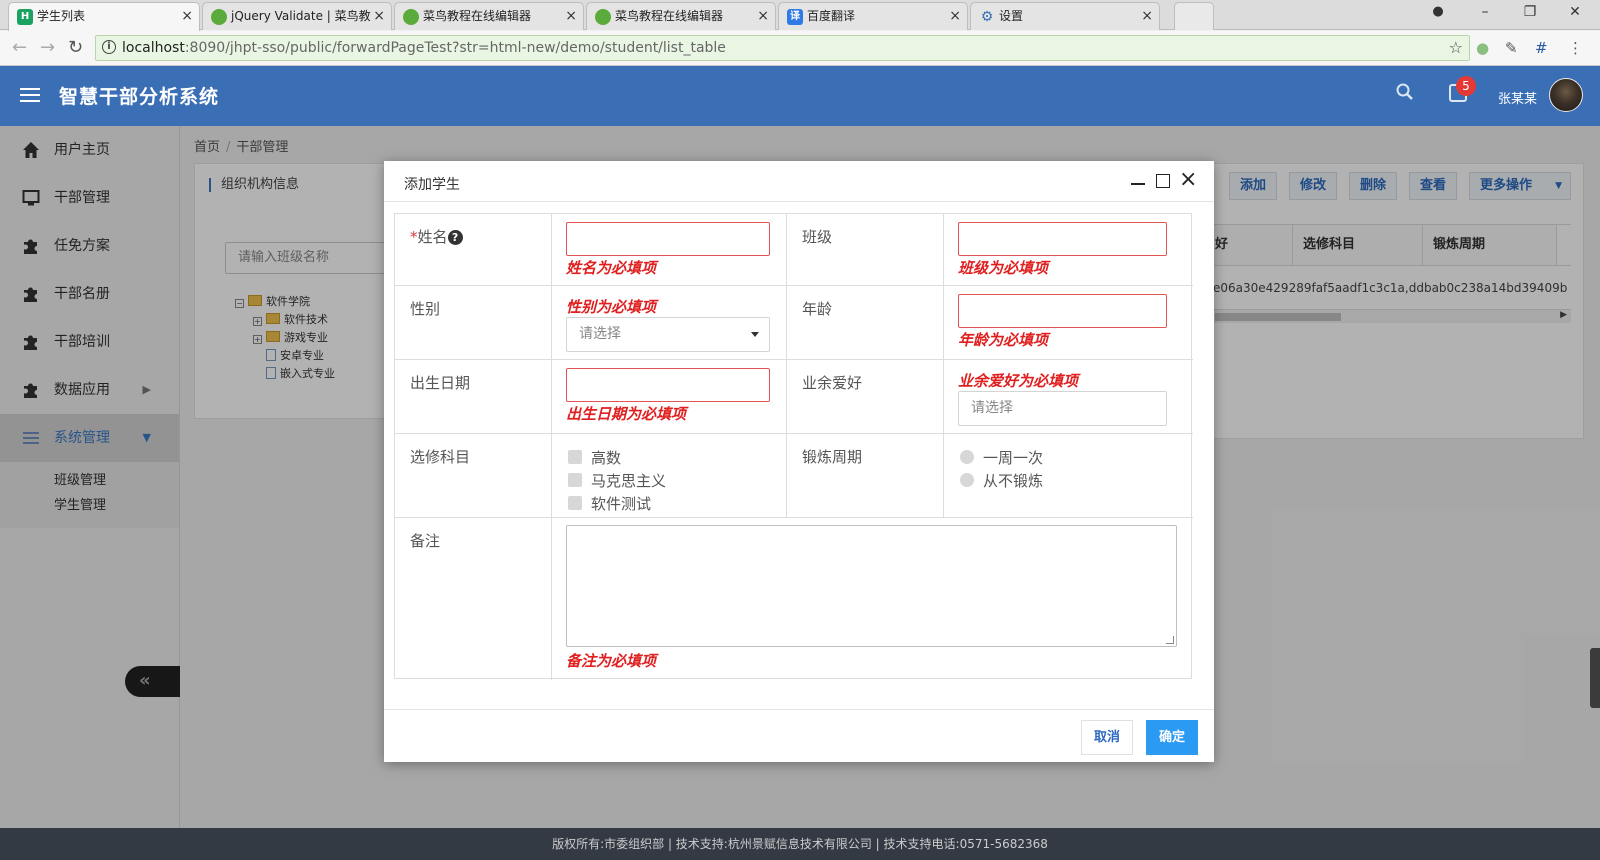 Image resolution: width=1600 pixels, height=860 pixels. I want to click on forward-icon: →, so click(47, 47).